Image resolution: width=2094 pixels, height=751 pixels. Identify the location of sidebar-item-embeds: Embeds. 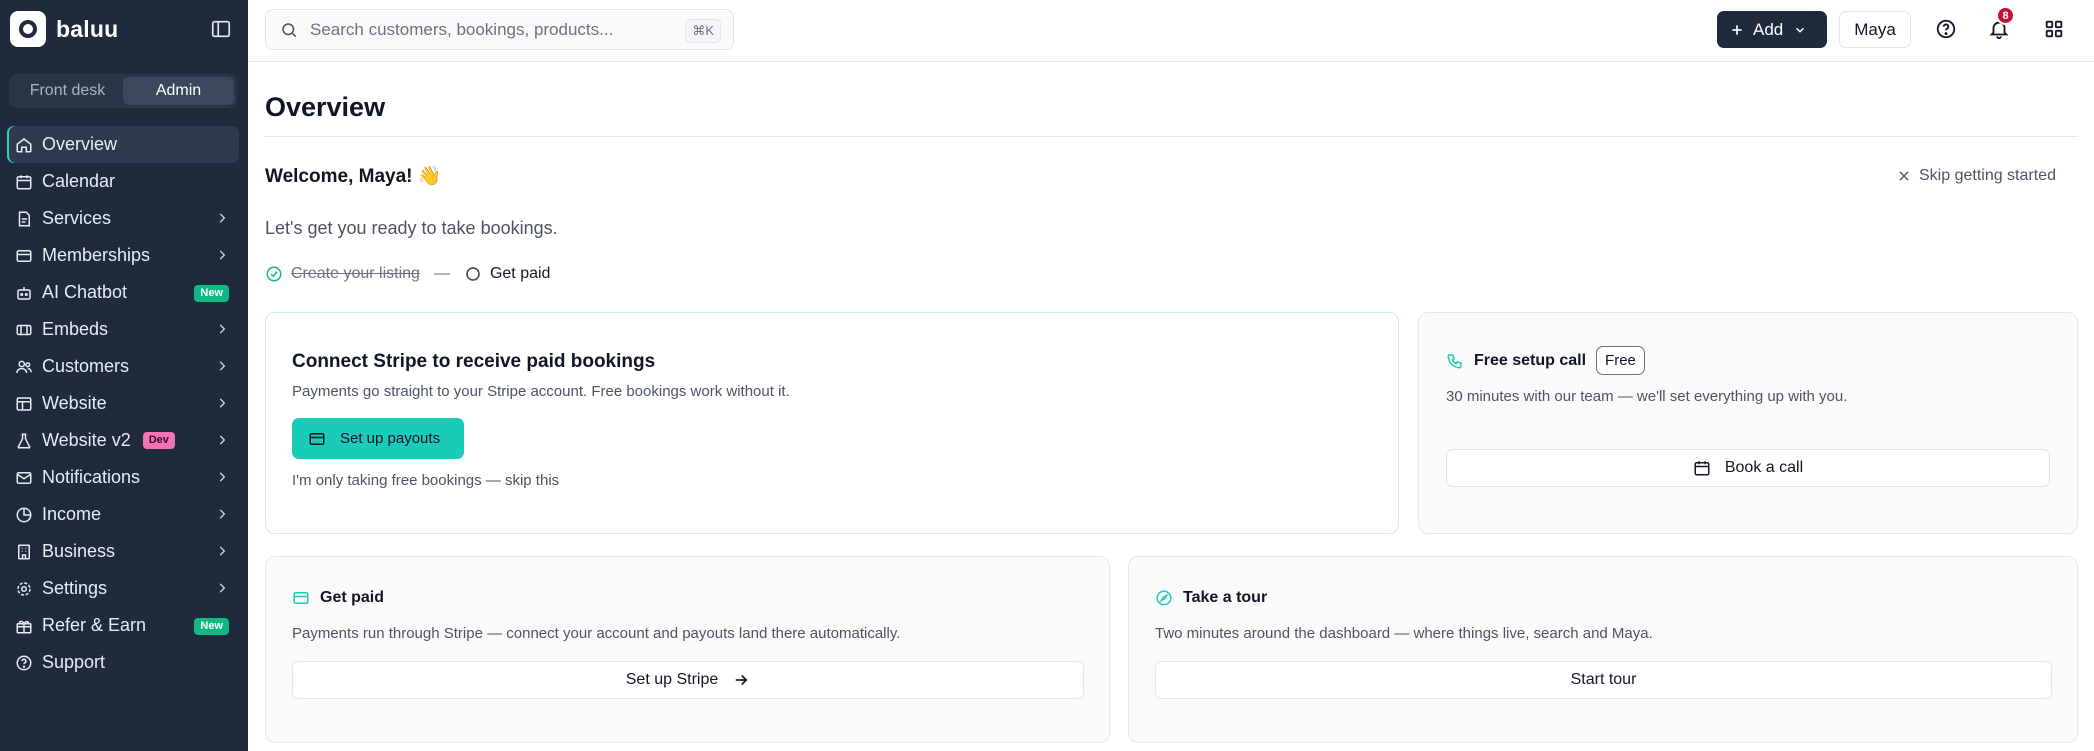
(123, 329).